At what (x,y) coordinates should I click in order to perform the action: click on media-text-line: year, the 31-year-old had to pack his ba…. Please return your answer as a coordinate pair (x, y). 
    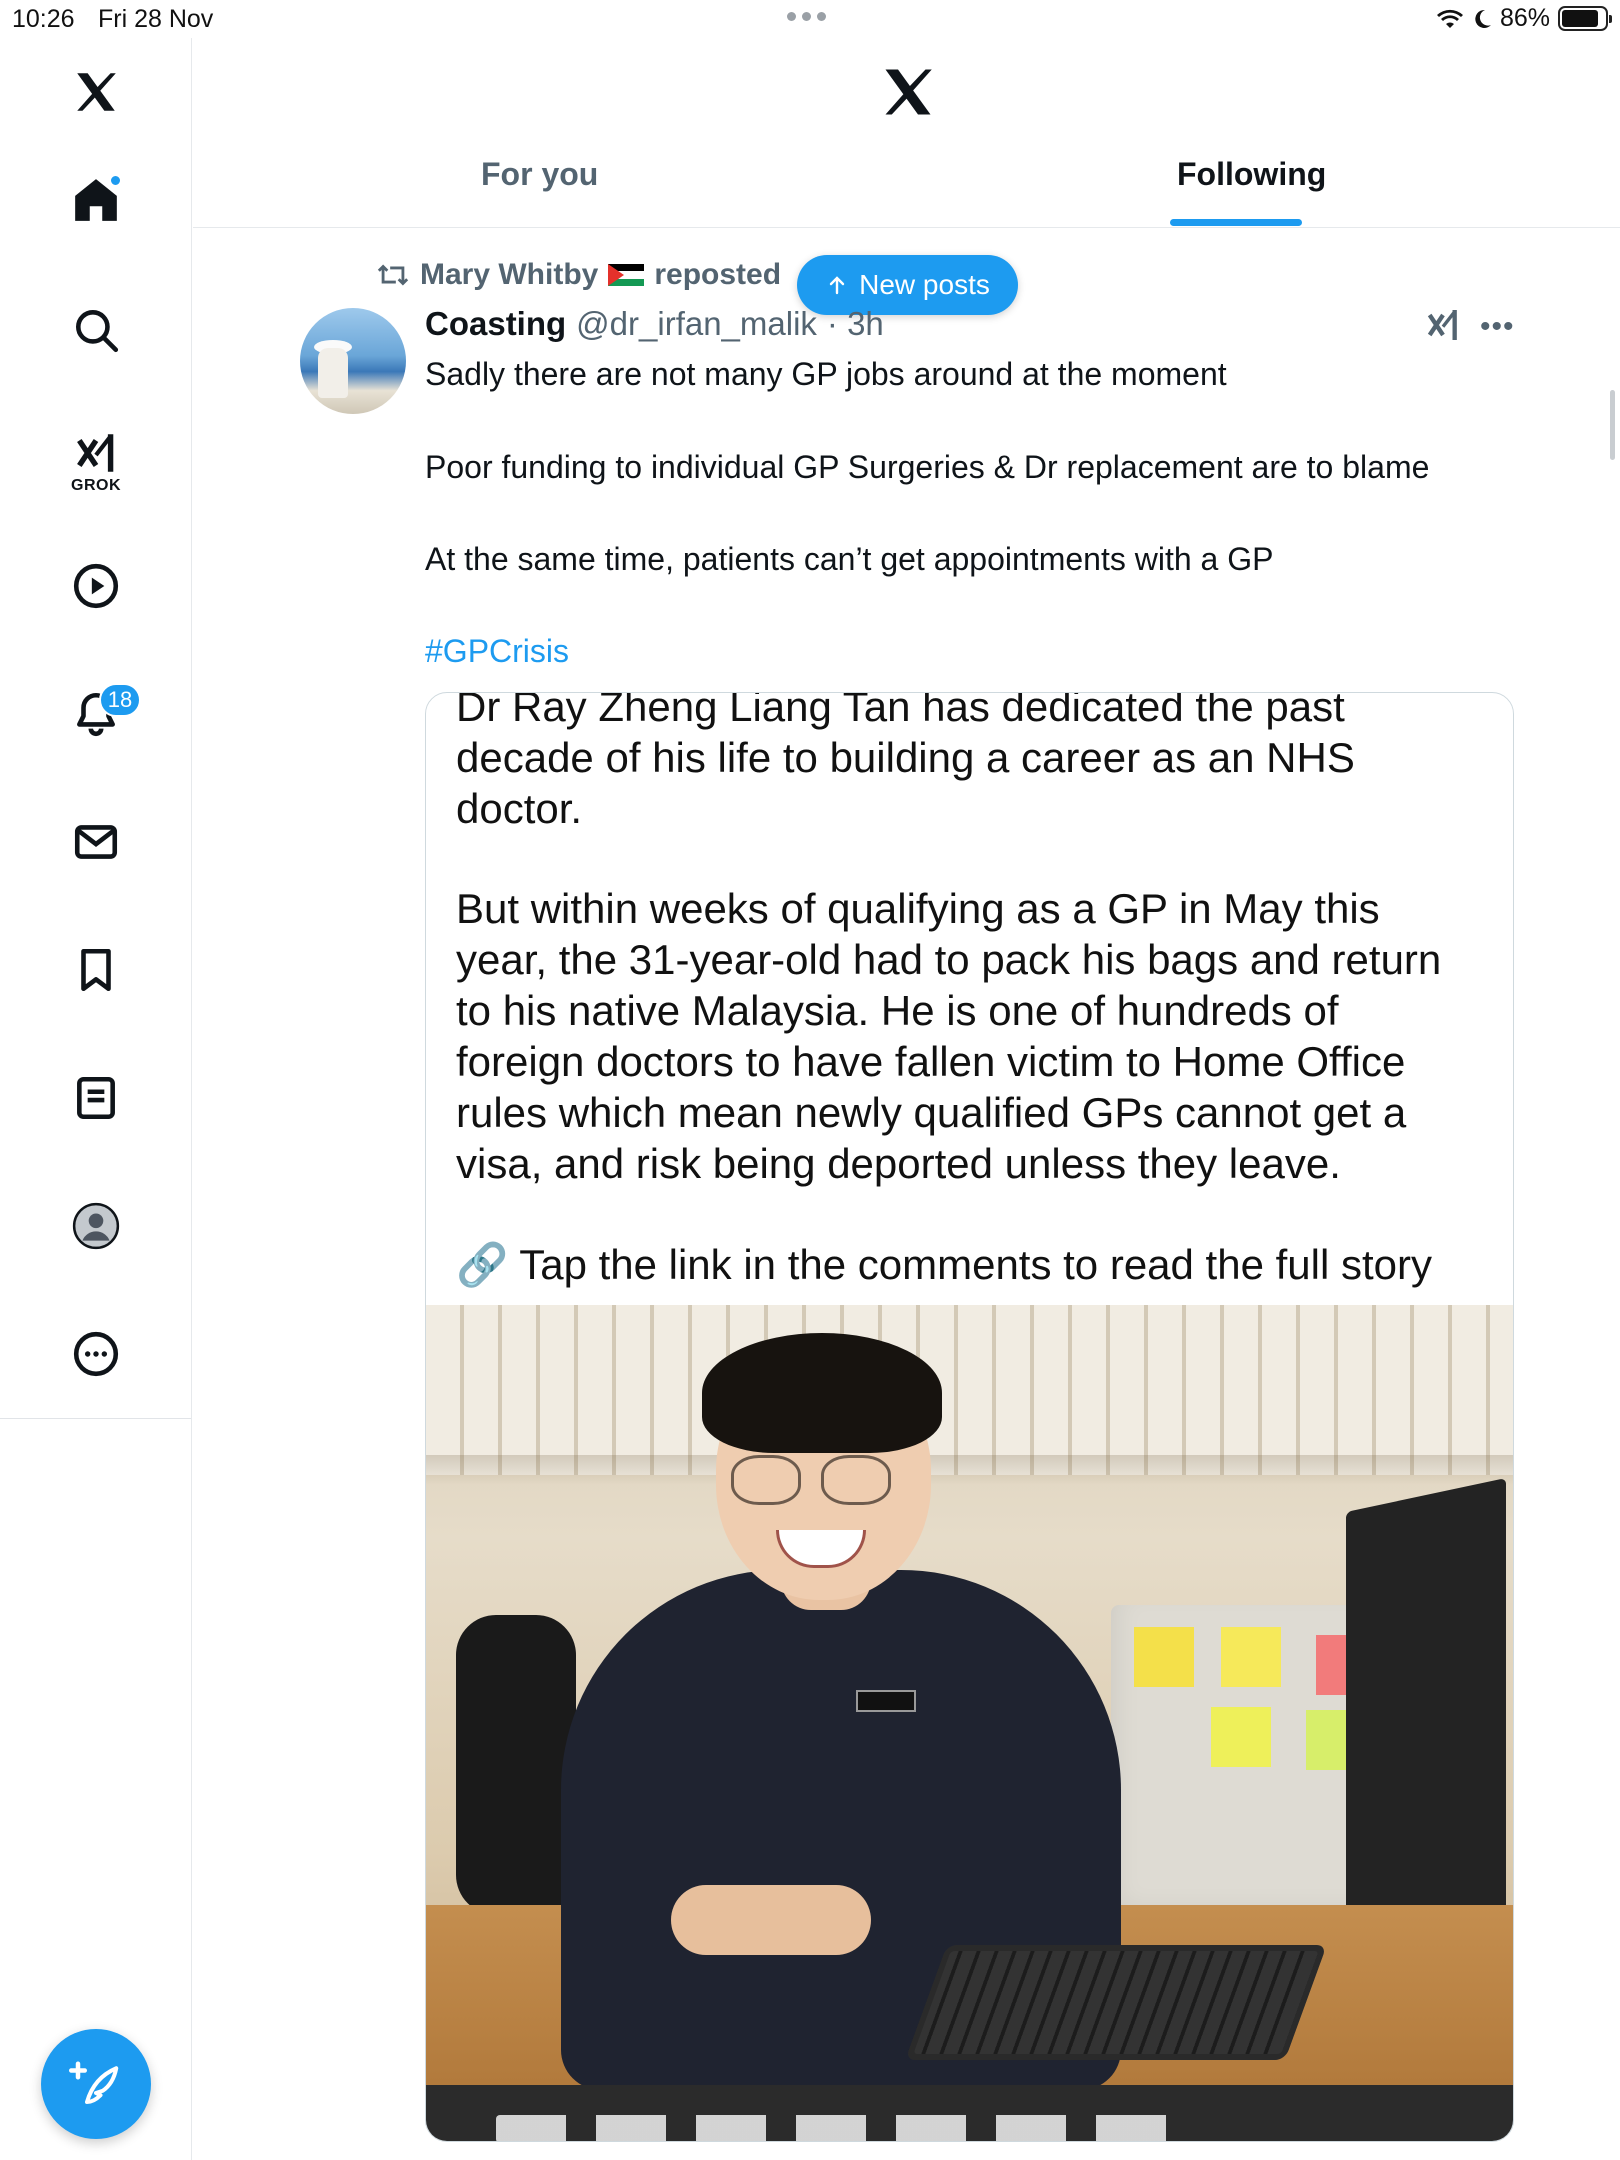
    Looking at the image, I should click on (949, 959).